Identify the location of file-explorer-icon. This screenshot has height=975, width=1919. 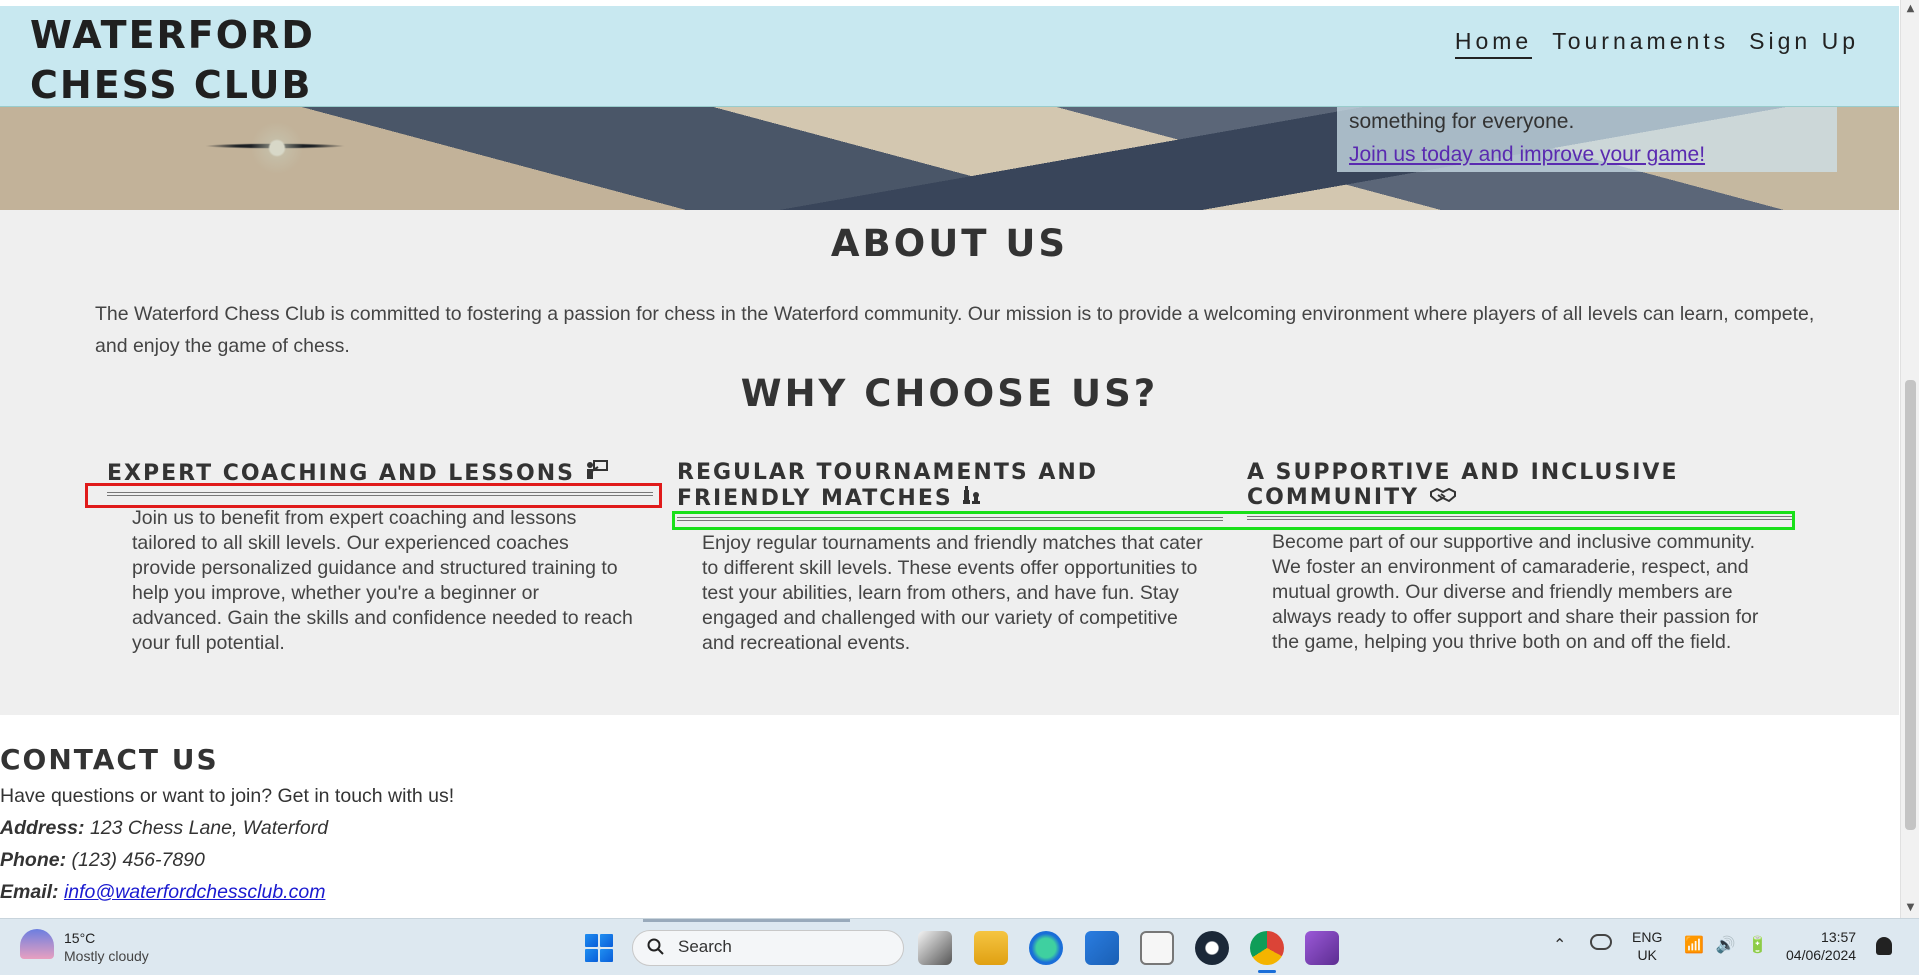
(991, 948).